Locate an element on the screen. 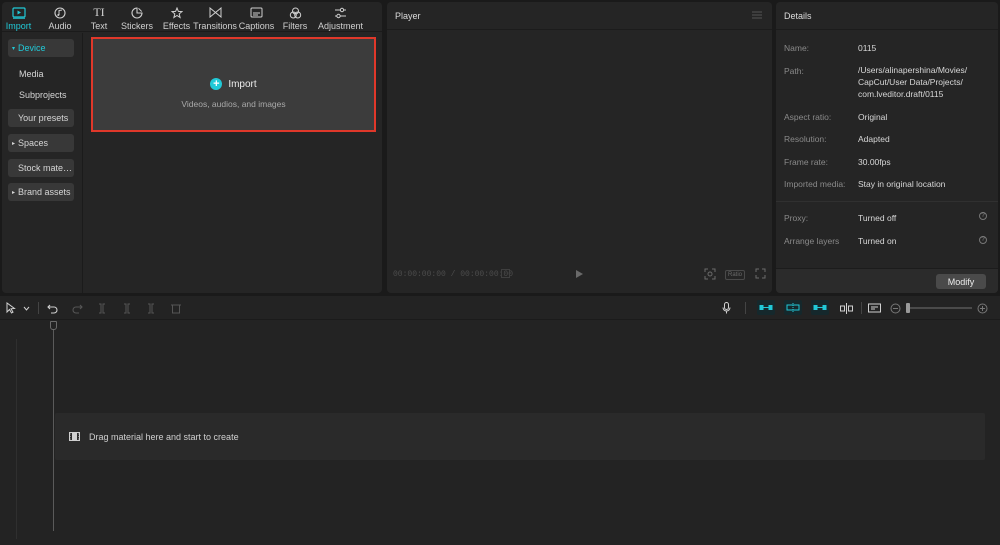 The image size is (1000, 545). sidebar-item-your-presets: Your presets is located at coordinates (41, 118).